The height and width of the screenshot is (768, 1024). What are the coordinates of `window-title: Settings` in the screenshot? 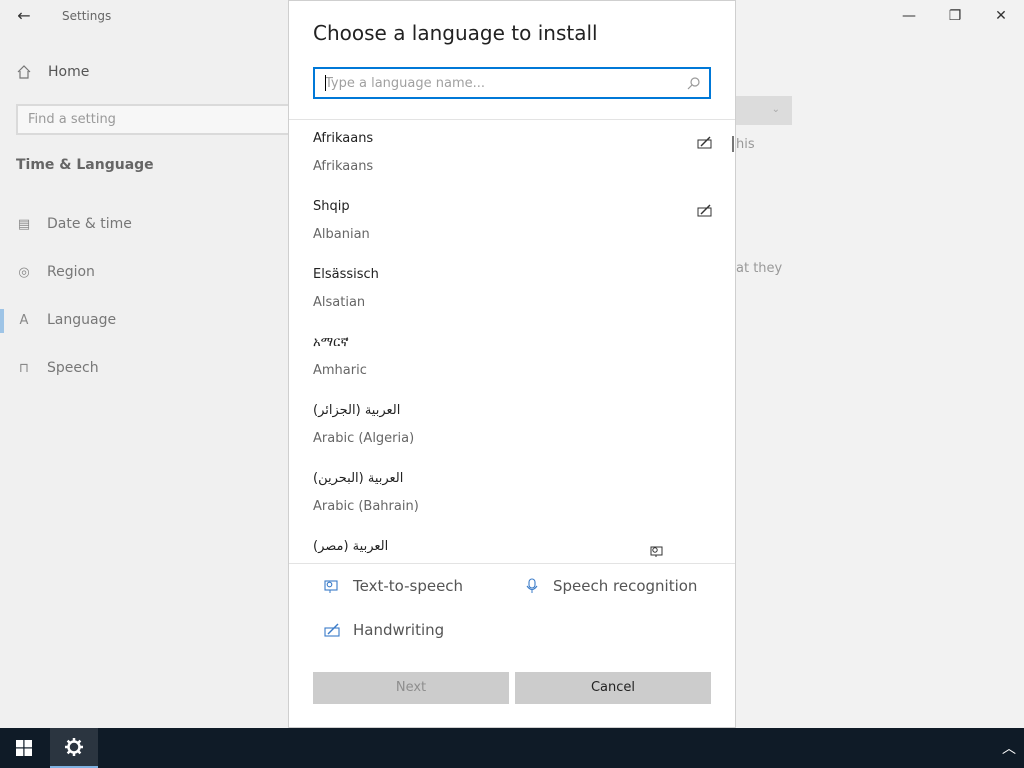 It's located at (87, 16).